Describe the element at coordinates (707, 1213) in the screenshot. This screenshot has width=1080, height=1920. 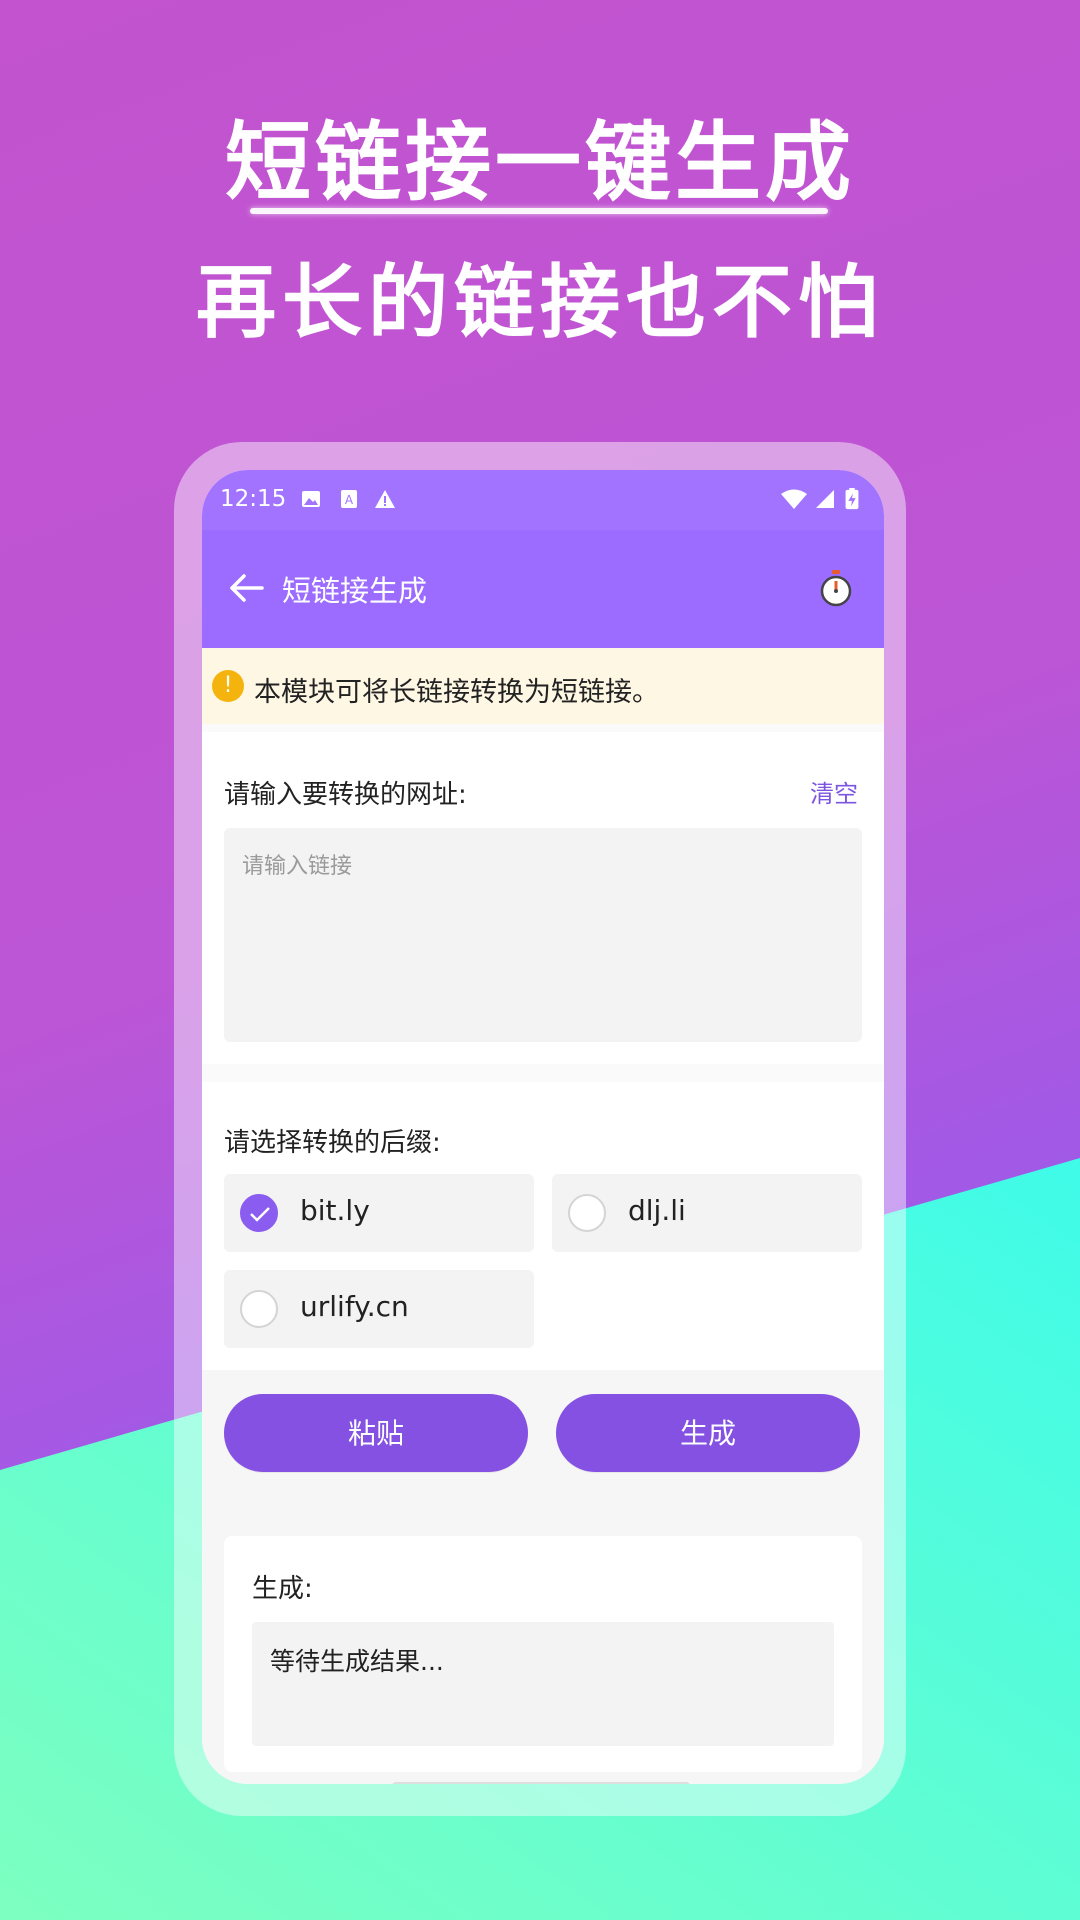
I see `suffix-option-dljli: dlj.li` at that location.